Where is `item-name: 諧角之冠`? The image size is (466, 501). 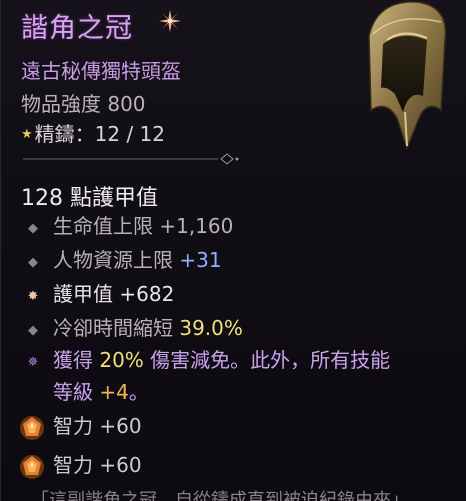
item-name: 諧角之冠 is located at coordinates (77, 28).